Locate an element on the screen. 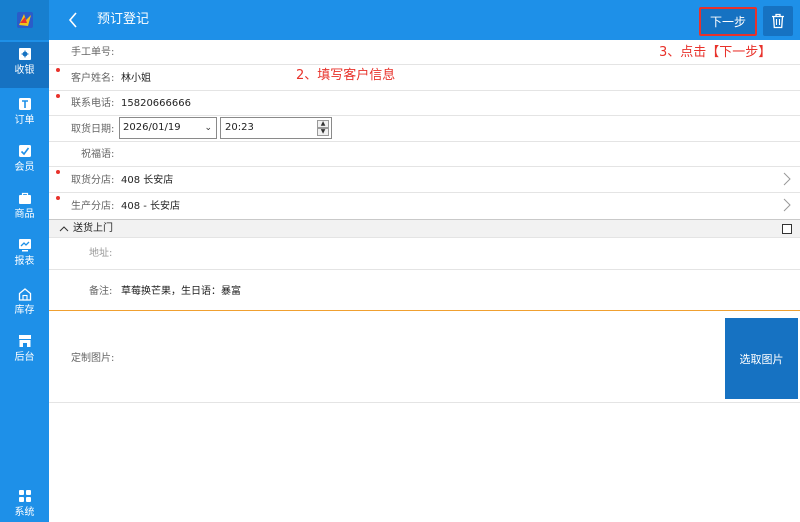 The width and height of the screenshot is (800, 522). chevron-left-icon is located at coordinates (72, 20).